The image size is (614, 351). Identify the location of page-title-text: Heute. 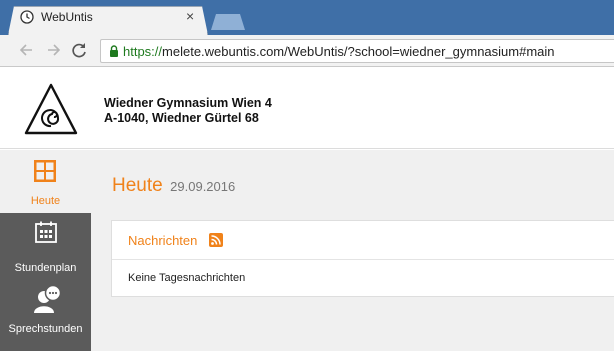
(137, 185).